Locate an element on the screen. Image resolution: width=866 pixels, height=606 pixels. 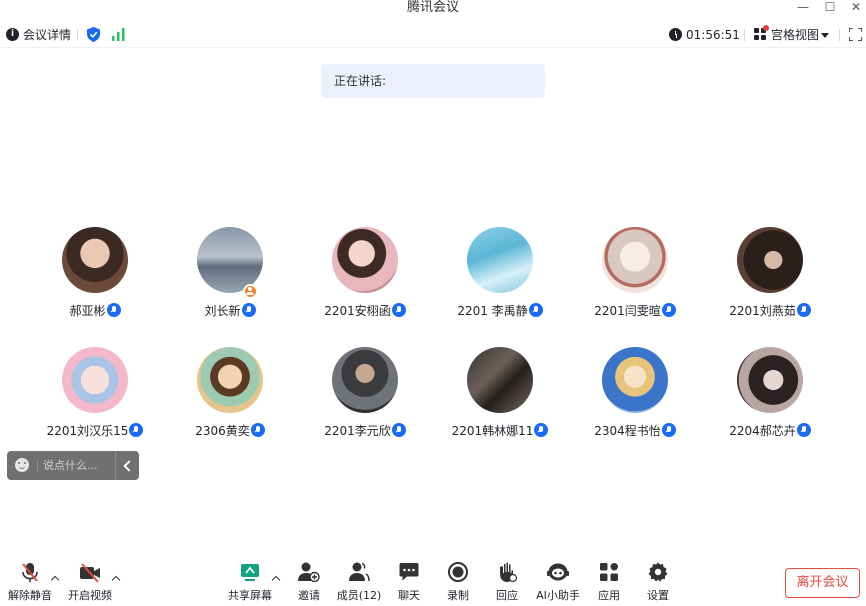
clock-icon is located at coordinates (675, 34).